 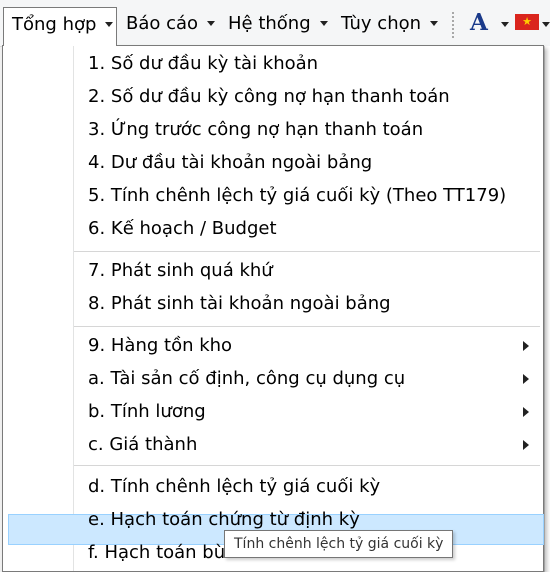 I want to click on menu-bao-cao: Báo cáo, so click(x=167, y=24).